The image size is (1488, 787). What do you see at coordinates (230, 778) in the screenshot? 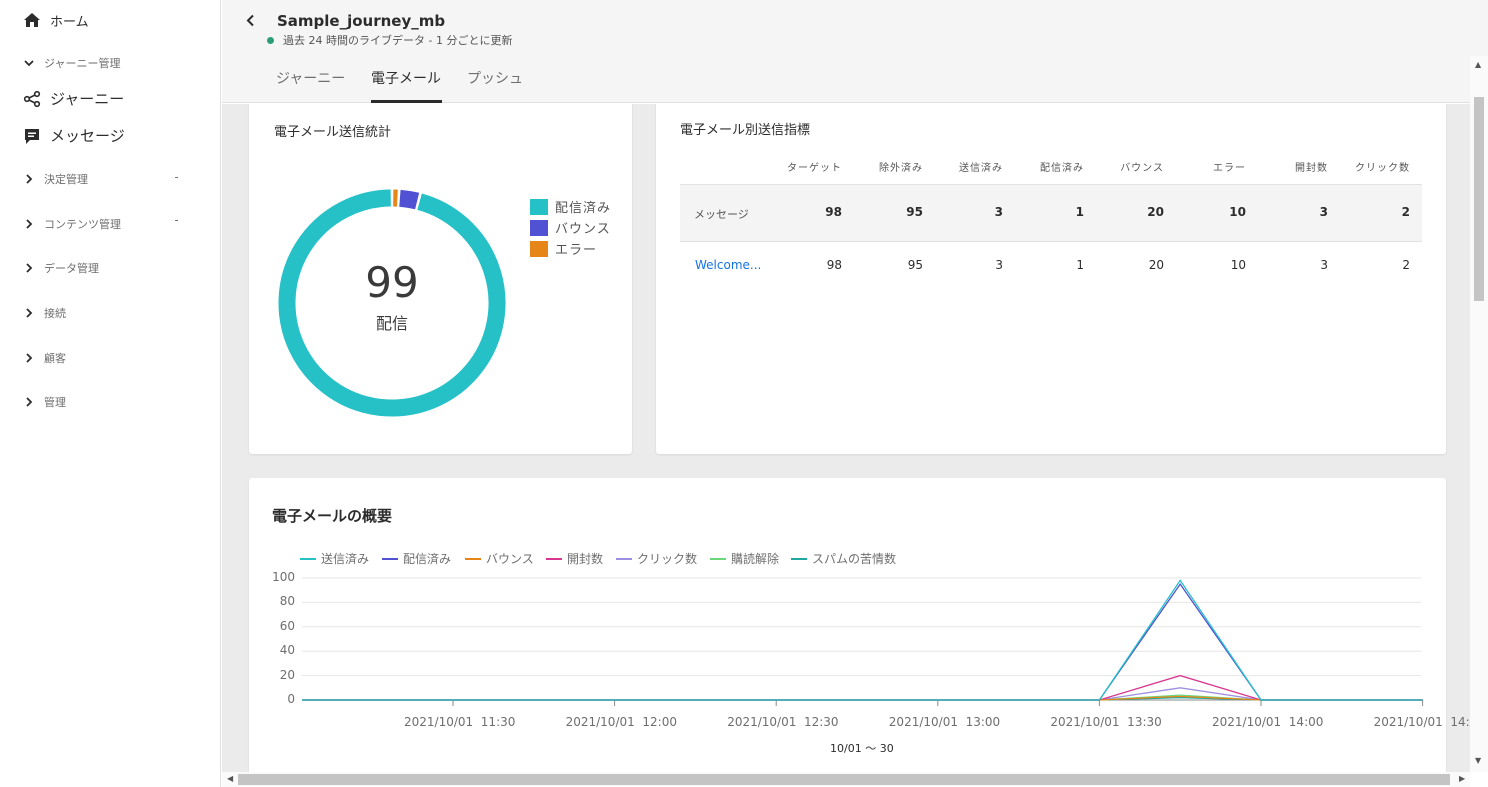
I see `scroll-left-icon: ◀` at bounding box center [230, 778].